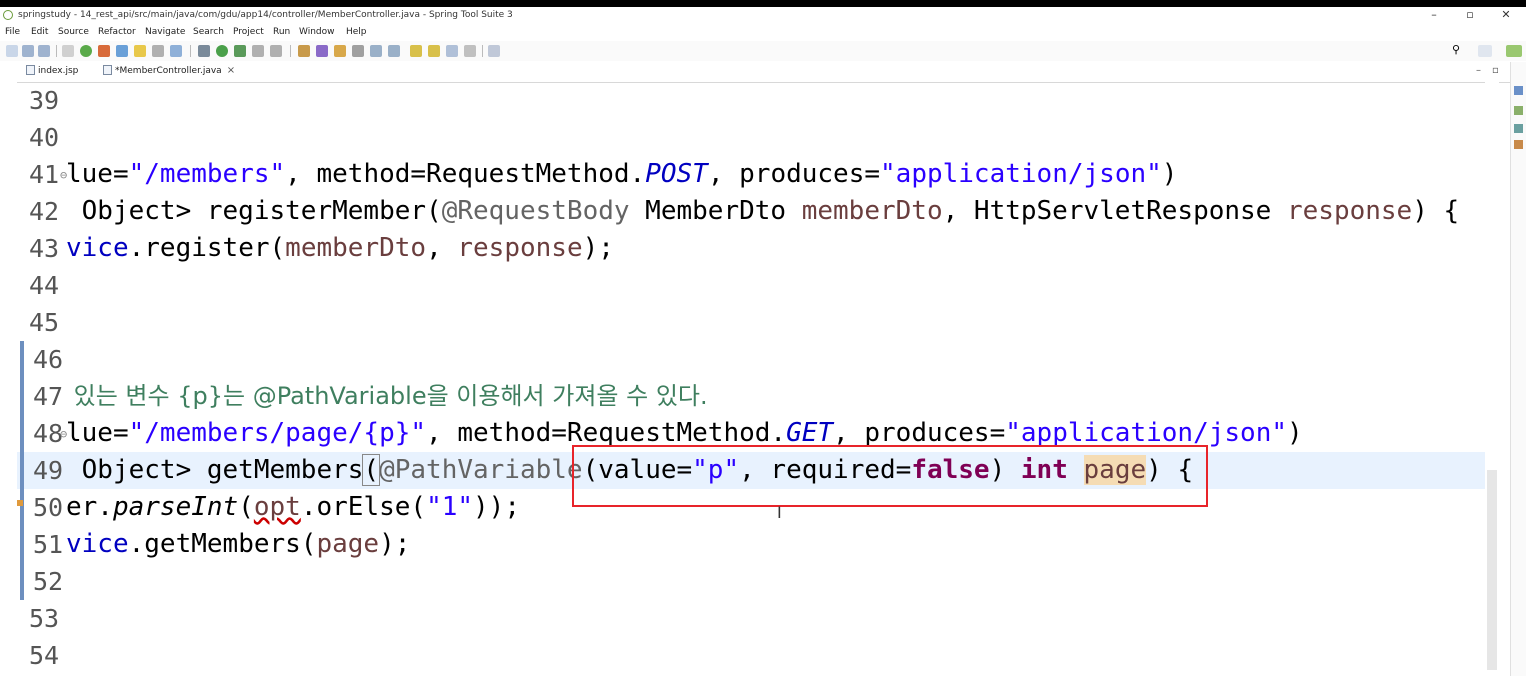 This screenshot has width=1526, height=676. What do you see at coordinates (1434, 15) in the screenshot?
I see `minimize-button: –` at bounding box center [1434, 15].